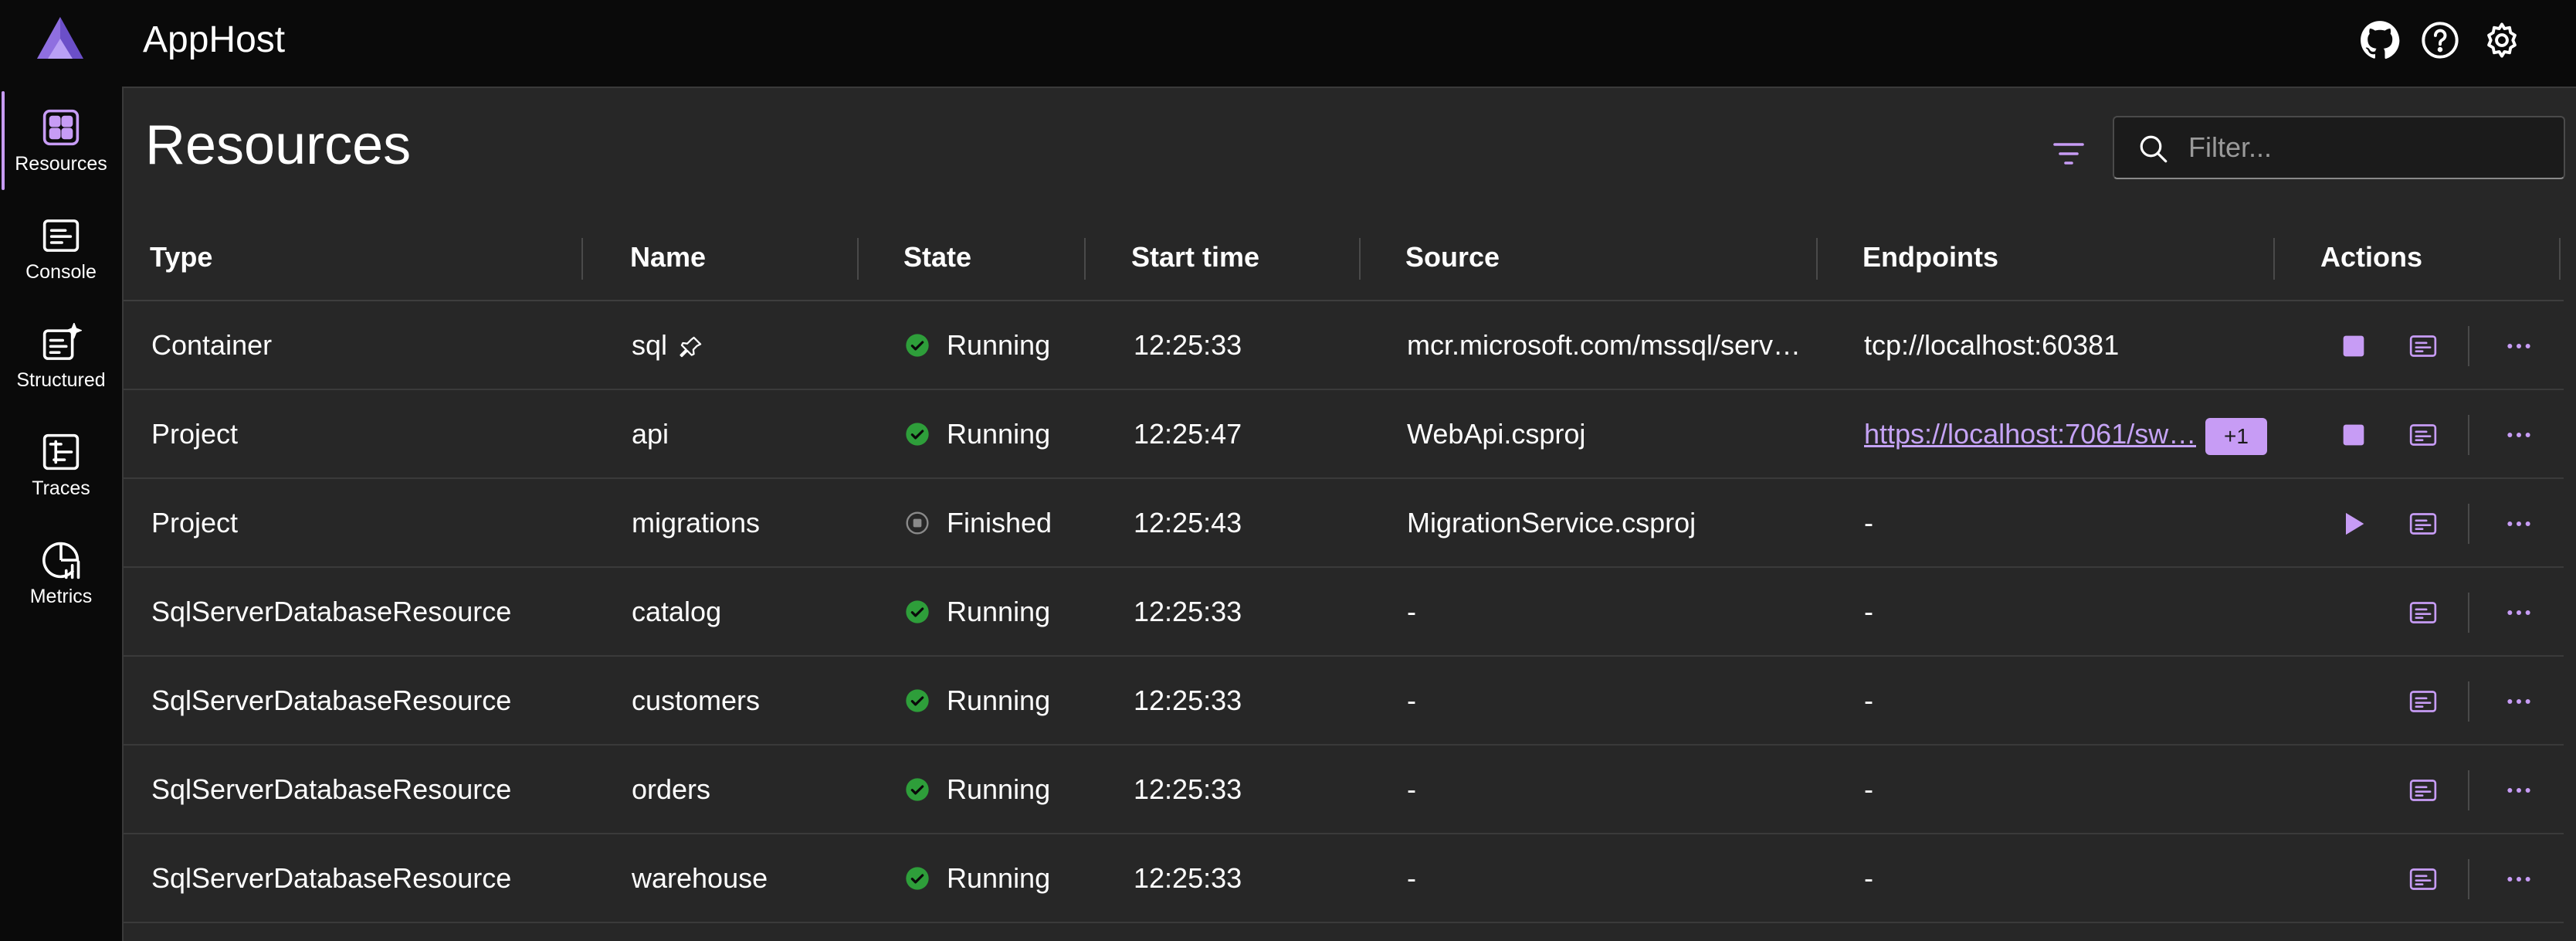 The height and width of the screenshot is (941, 2576). What do you see at coordinates (2154, 149) in the screenshot?
I see `search-icon` at bounding box center [2154, 149].